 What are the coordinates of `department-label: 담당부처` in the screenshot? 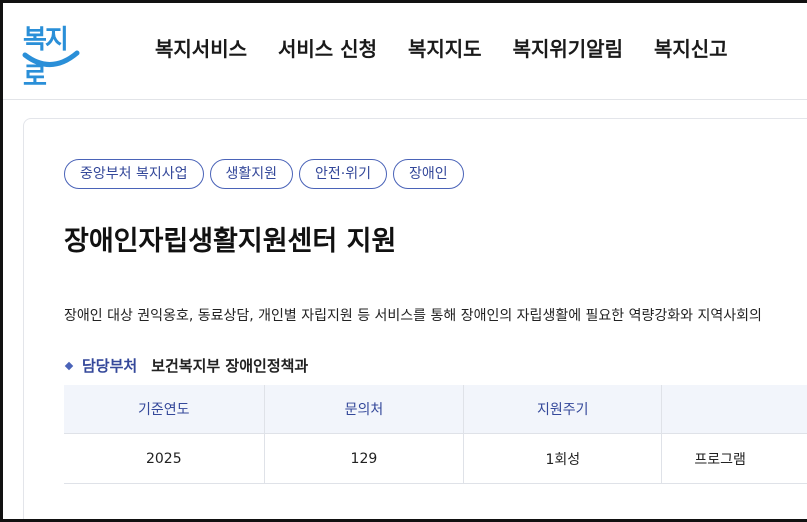 It's located at (110, 366).